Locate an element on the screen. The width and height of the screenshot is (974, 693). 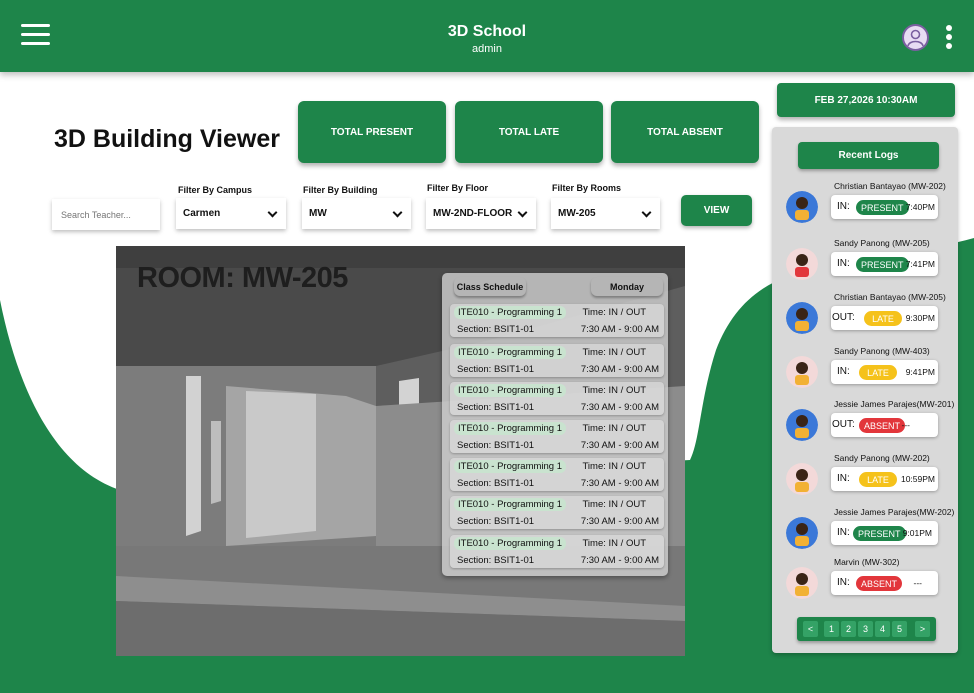
campus-filter-select: Carmen is located at coordinates (231, 213).